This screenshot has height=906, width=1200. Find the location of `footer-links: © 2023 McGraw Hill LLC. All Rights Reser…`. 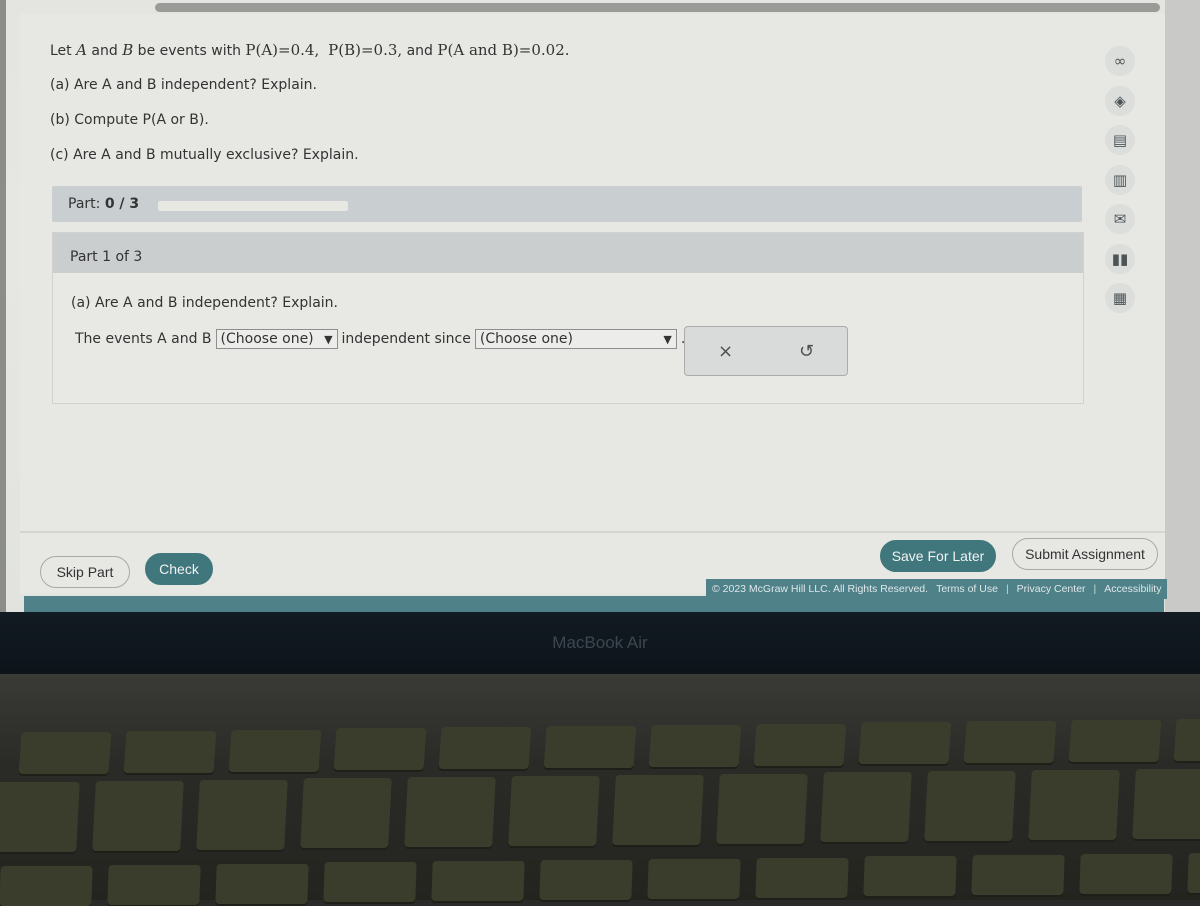

footer-links: © 2023 McGraw Hill LLC. All Rights Reser… is located at coordinates (937, 589).